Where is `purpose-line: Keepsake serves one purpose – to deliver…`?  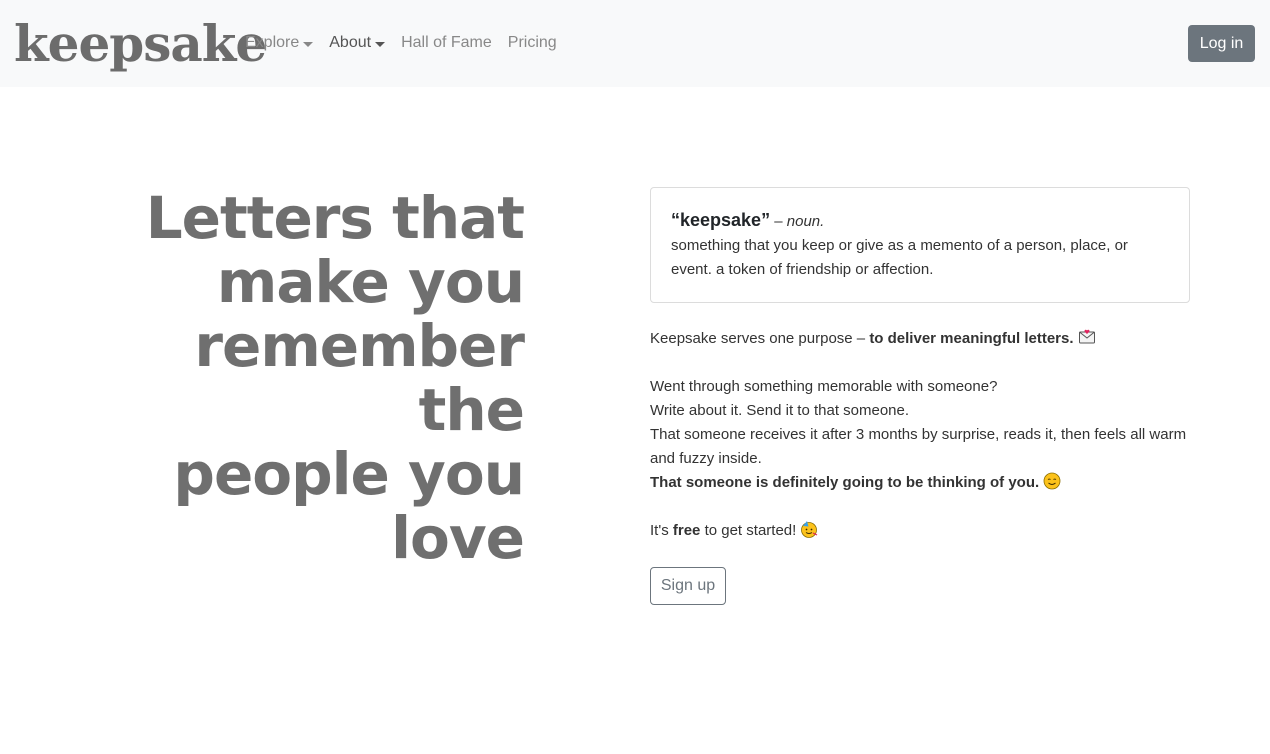
purpose-line: Keepsake serves one purpose – to deliver… is located at coordinates (920, 339).